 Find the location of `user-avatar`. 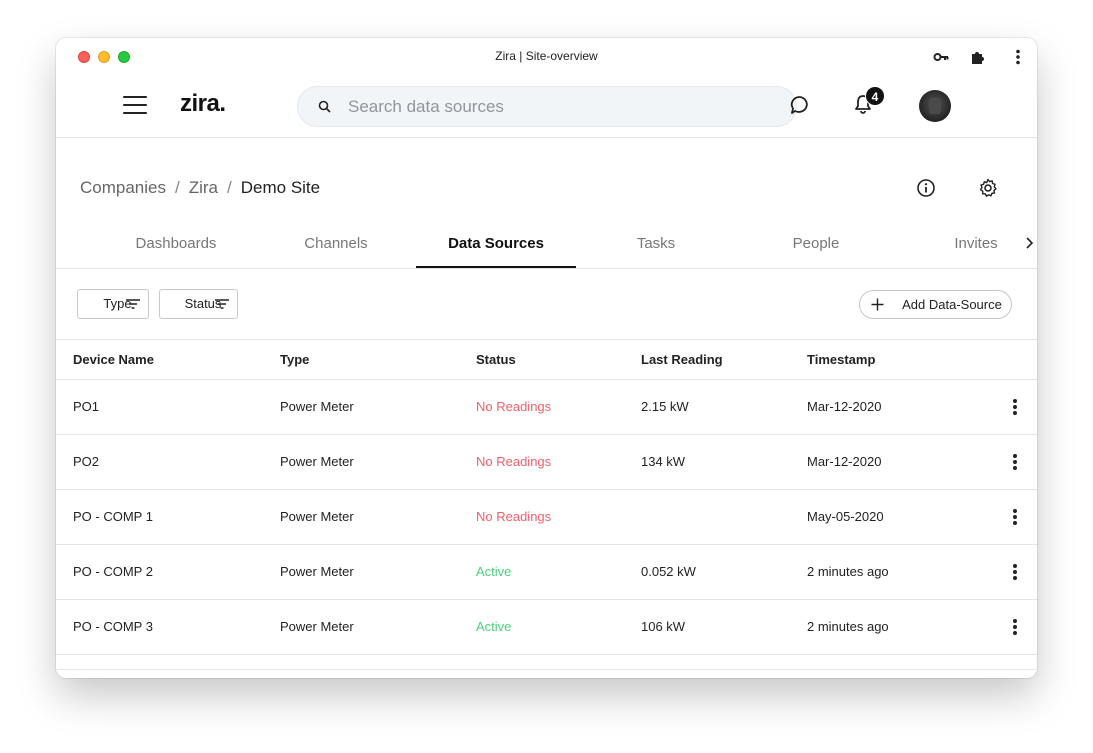

user-avatar is located at coordinates (935, 106).